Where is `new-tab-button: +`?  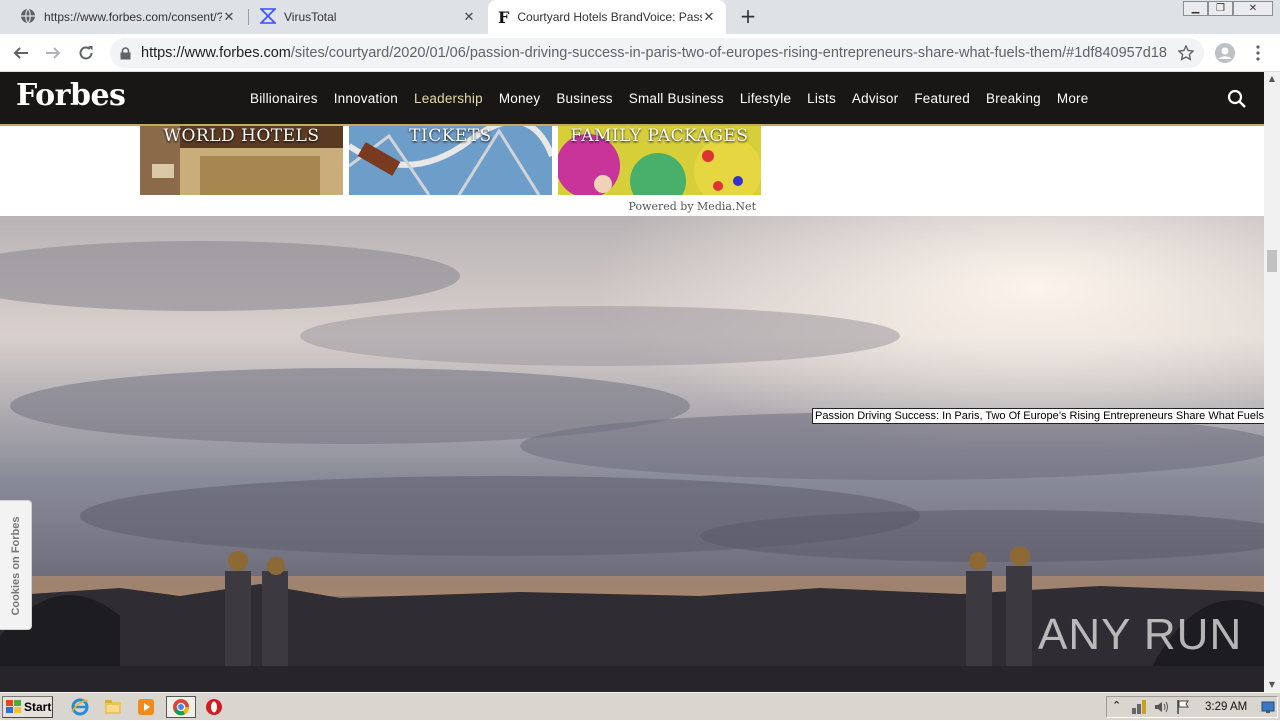 new-tab-button: + is located at coordinates (748, 16).